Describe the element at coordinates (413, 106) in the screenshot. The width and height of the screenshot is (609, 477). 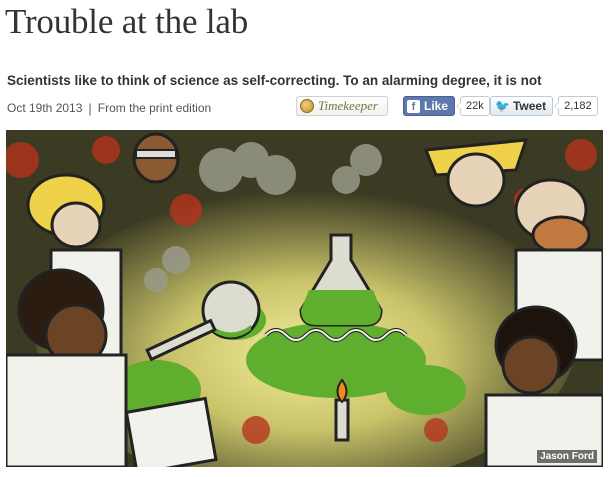
I see `facebook-icon: f` at that location.